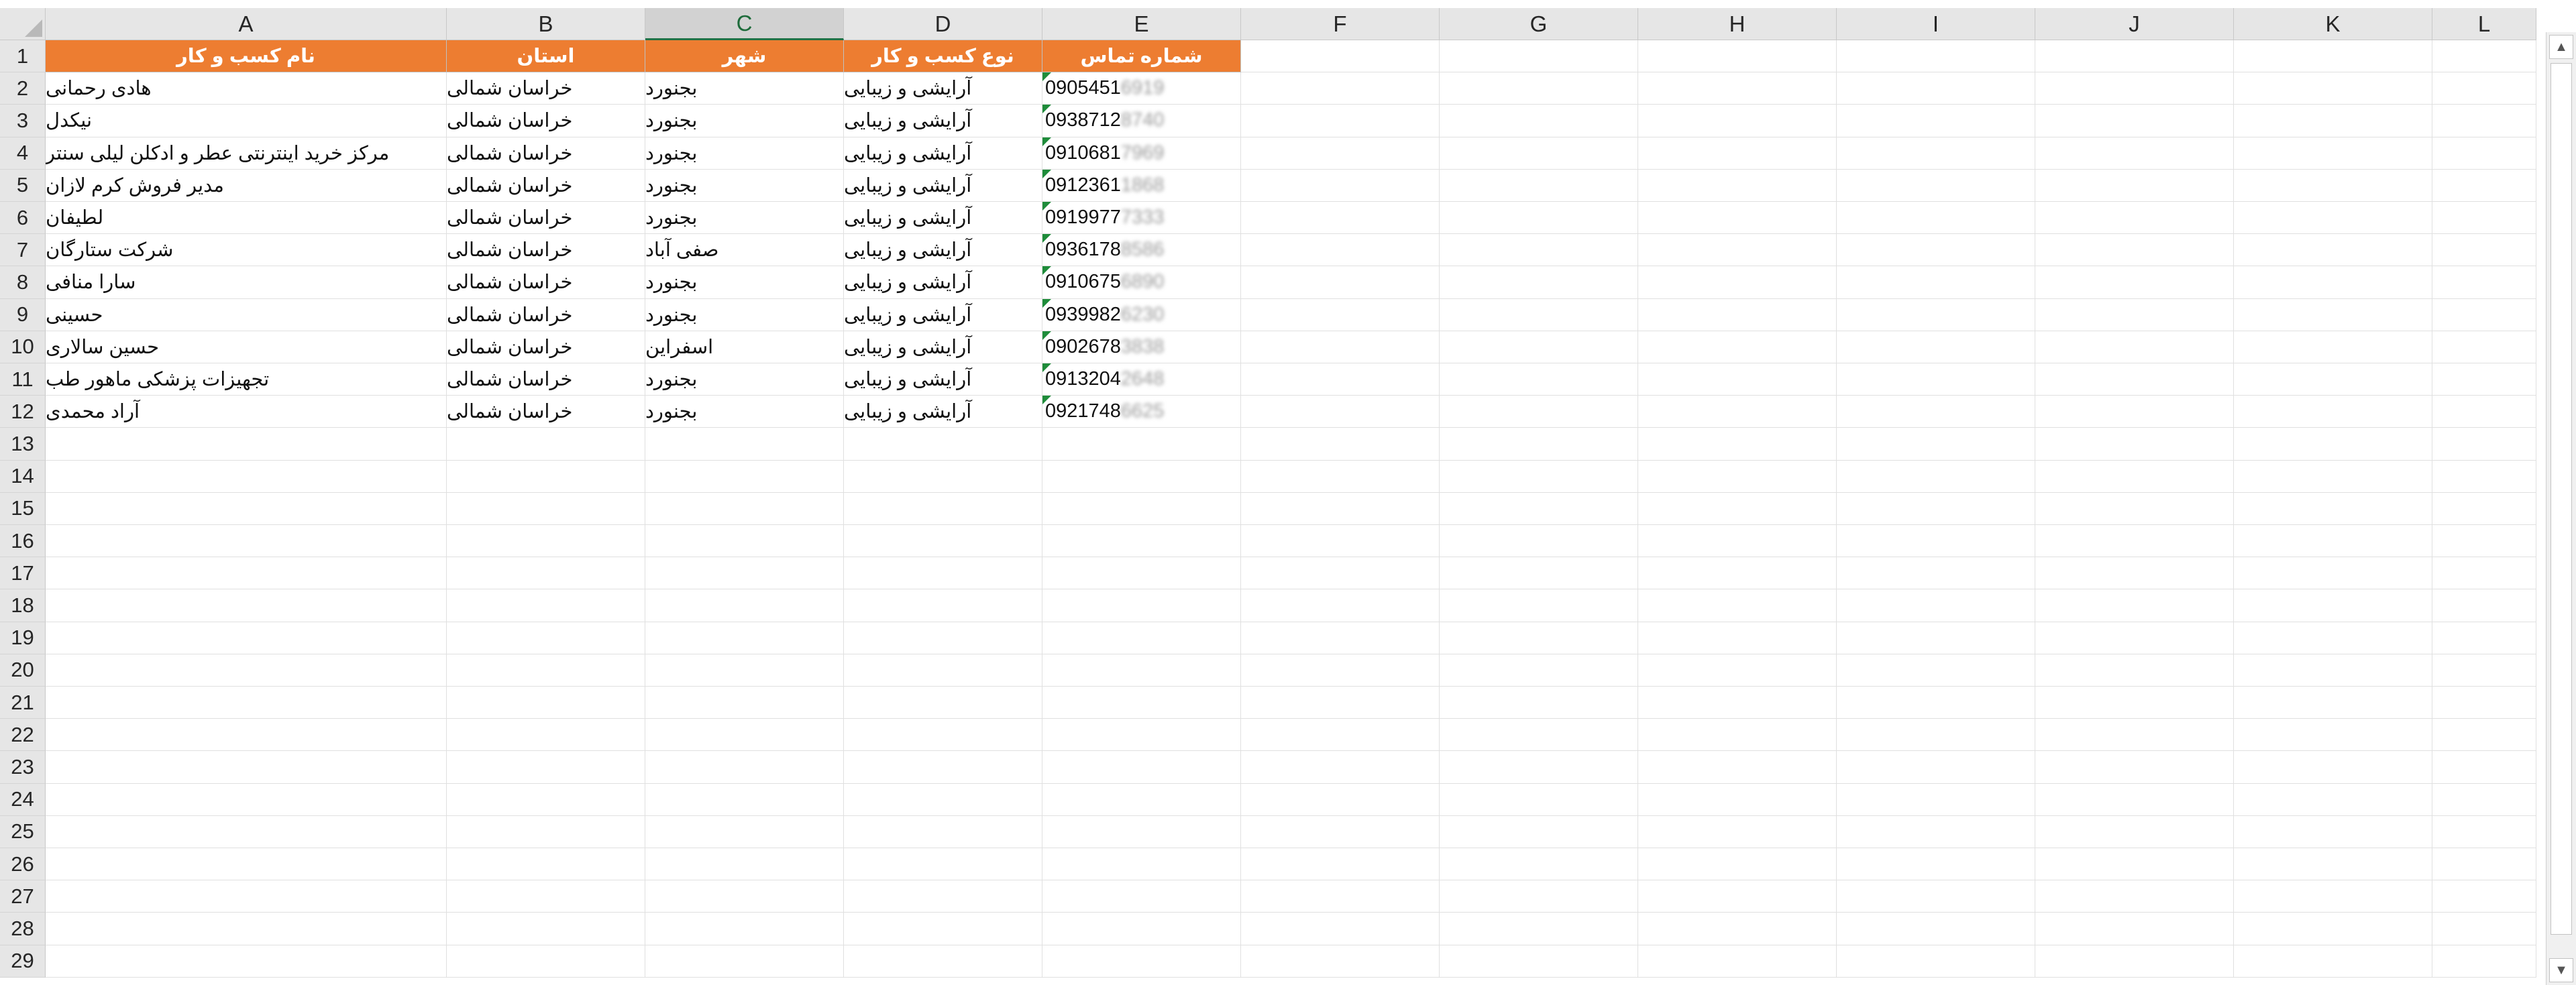 The width and height of the screenshot is (2576, 985). I want to click on cell-g14, so click(1539, 476).